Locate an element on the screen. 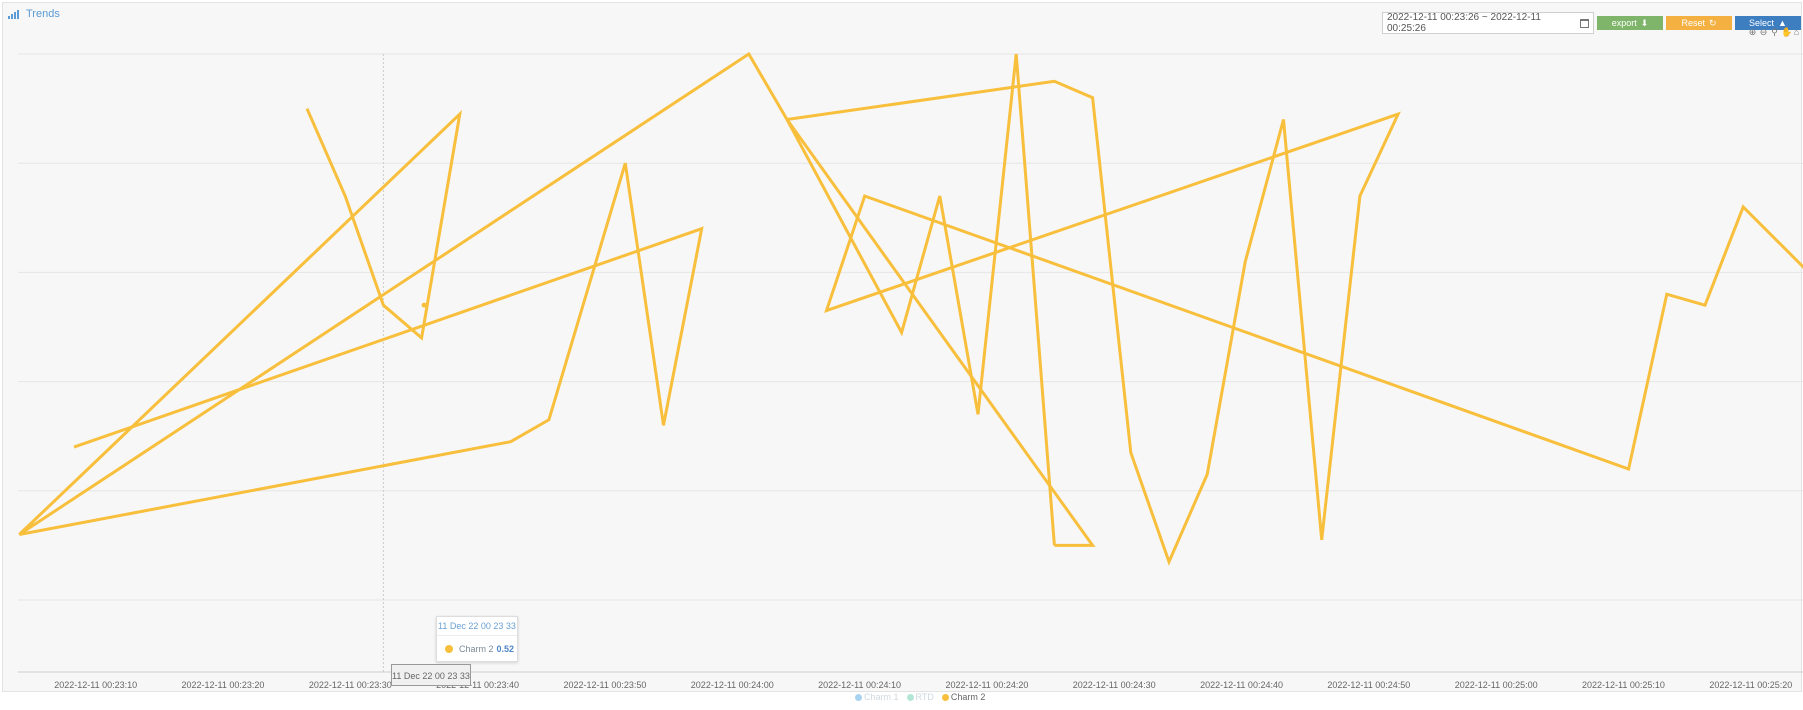  legend-item-rtd: RTD is located at coordinates (920, 697).